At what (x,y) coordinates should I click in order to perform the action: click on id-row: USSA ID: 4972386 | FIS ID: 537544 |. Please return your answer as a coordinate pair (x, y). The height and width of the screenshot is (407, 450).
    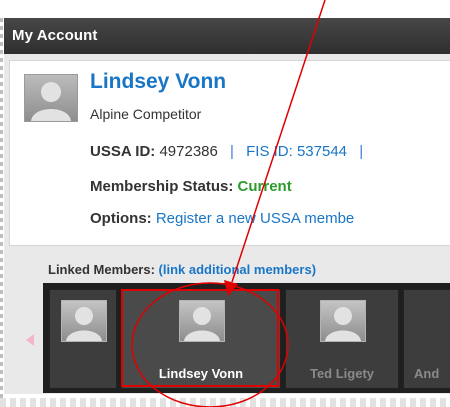
    Looking at the image, I should click on (230, 151).